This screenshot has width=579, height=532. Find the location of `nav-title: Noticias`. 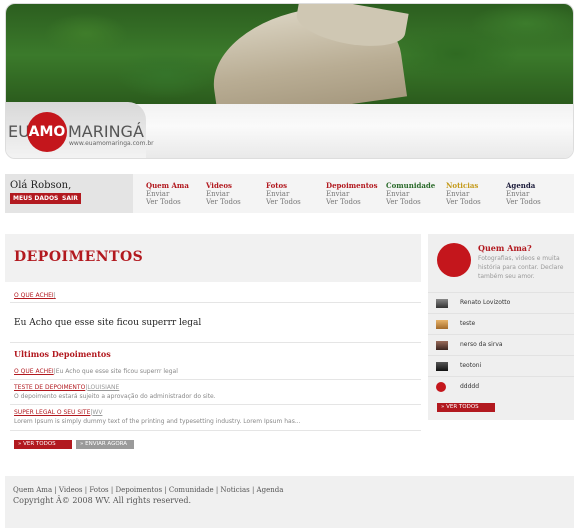

nav-title: Noticias is located at coordinates (463, 186).